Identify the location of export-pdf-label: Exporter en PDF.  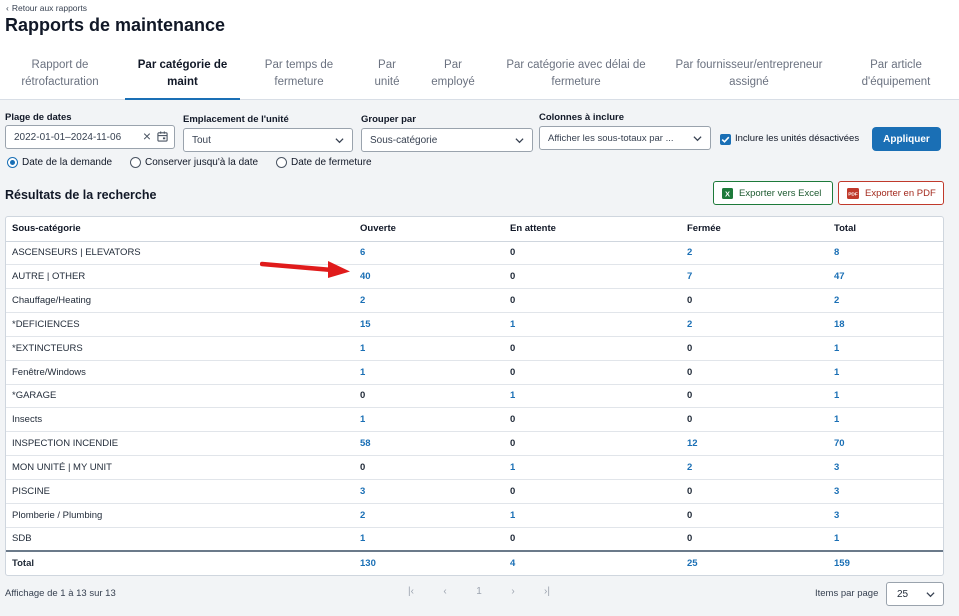
(900, 193).